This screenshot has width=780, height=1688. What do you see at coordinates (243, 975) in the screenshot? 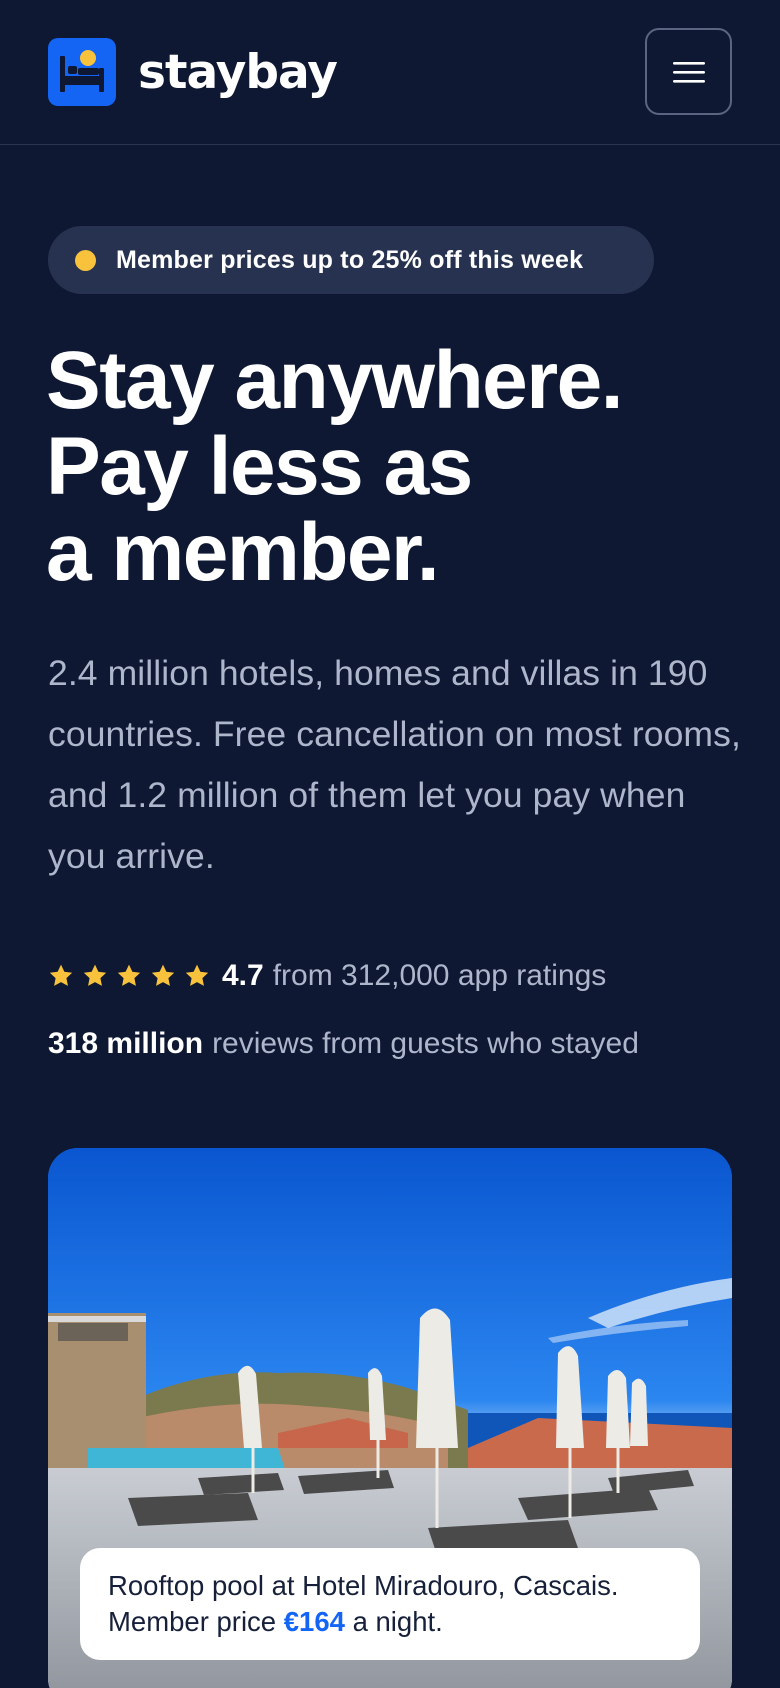
I see `rating-score: 4.7` at bounding box center [243, 975].